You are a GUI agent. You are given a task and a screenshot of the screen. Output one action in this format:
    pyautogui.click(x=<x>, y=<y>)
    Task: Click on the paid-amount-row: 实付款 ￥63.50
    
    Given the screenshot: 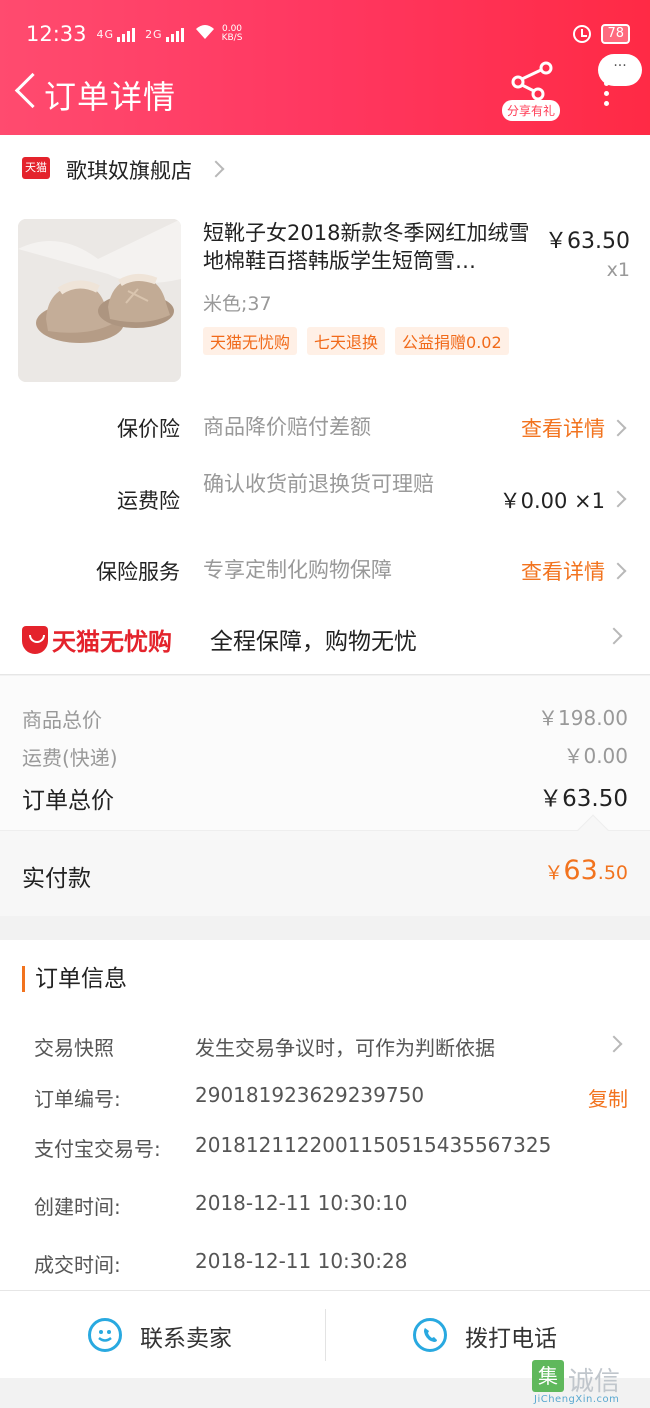 What is the action you would take?
    pyautogui.click(x=325, y=865)
    